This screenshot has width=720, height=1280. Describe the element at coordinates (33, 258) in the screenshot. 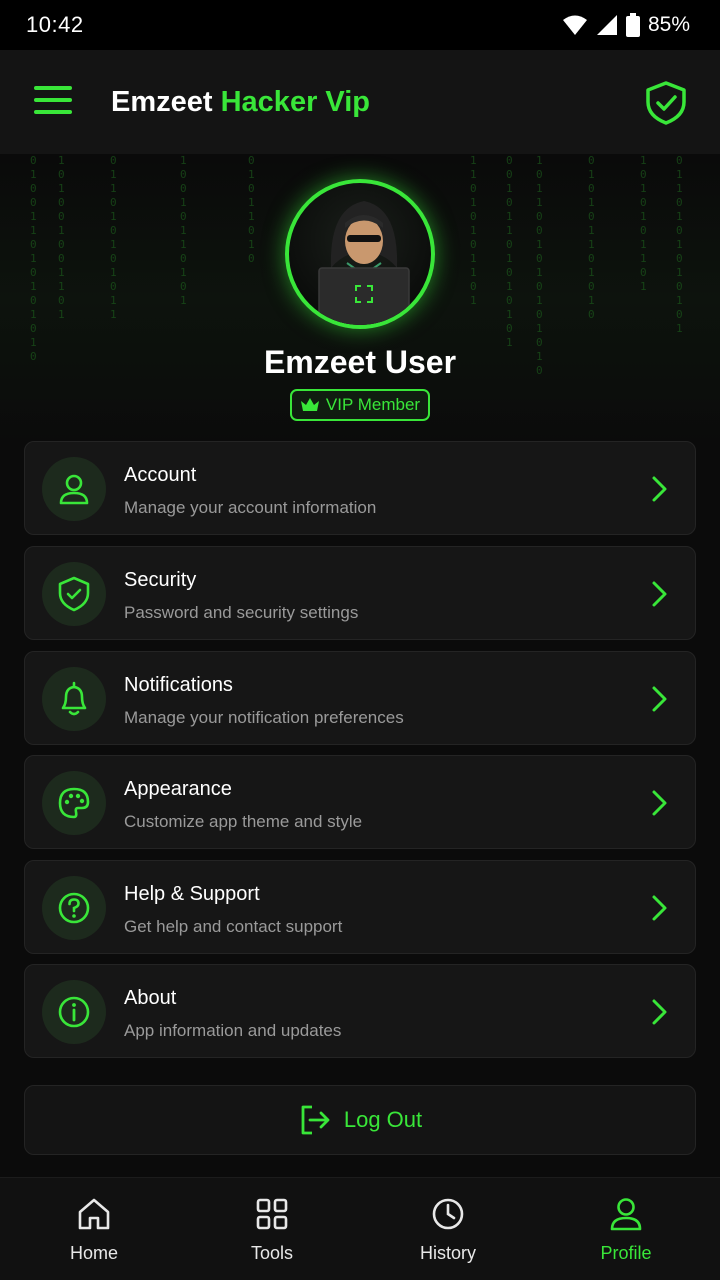

I see `matrix-rain: 0 1 0 0 1 1 0 1 0 1 0 1 0 1 0` at that location.